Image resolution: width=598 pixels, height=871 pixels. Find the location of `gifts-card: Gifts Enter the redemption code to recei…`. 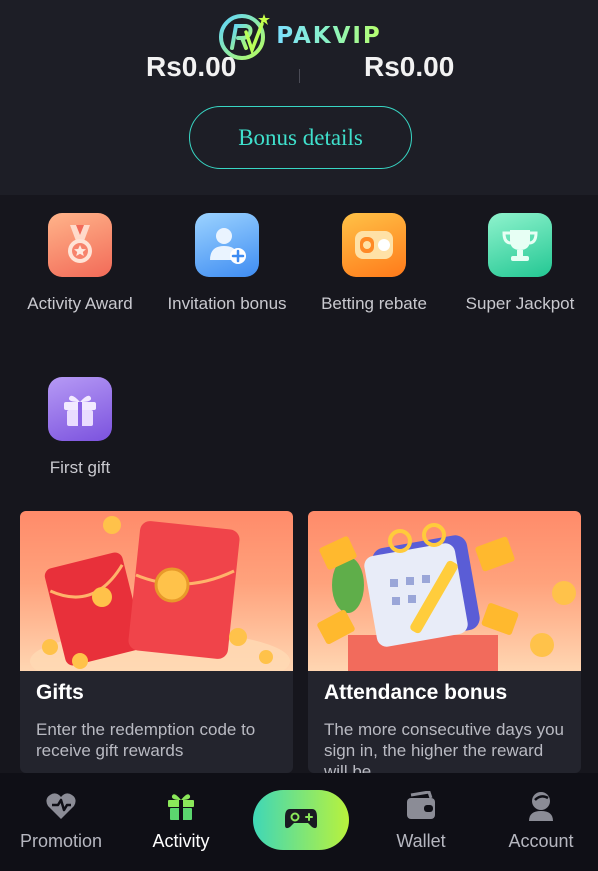

gifts-card: Gifts Enter the redemption code to recei… is located at coordinates (156, 642).